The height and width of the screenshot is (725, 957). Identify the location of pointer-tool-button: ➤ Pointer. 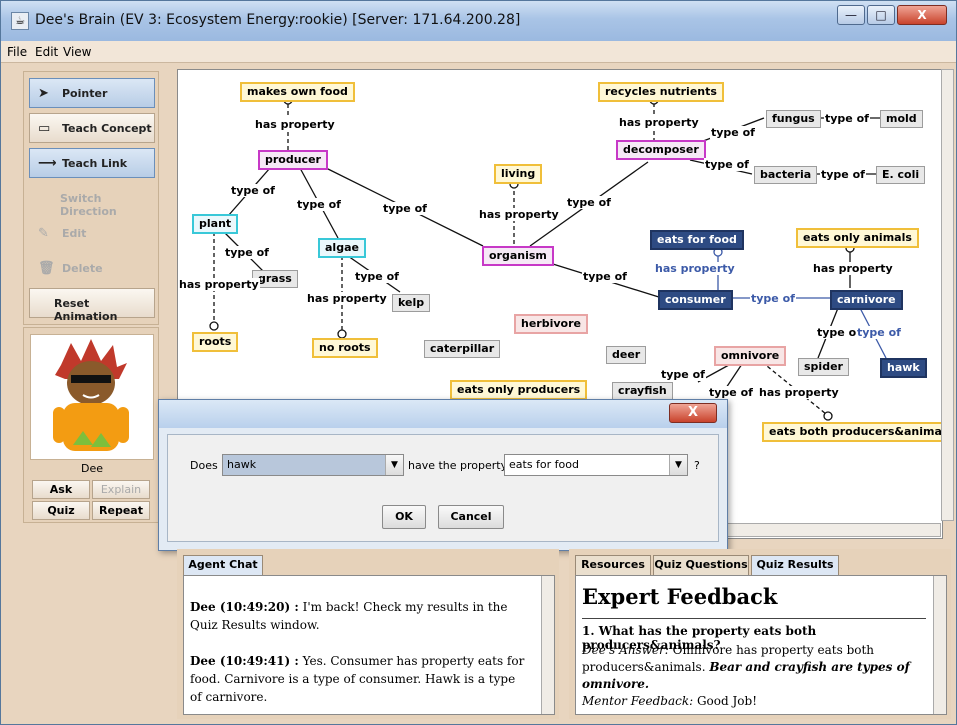
(92, 93).